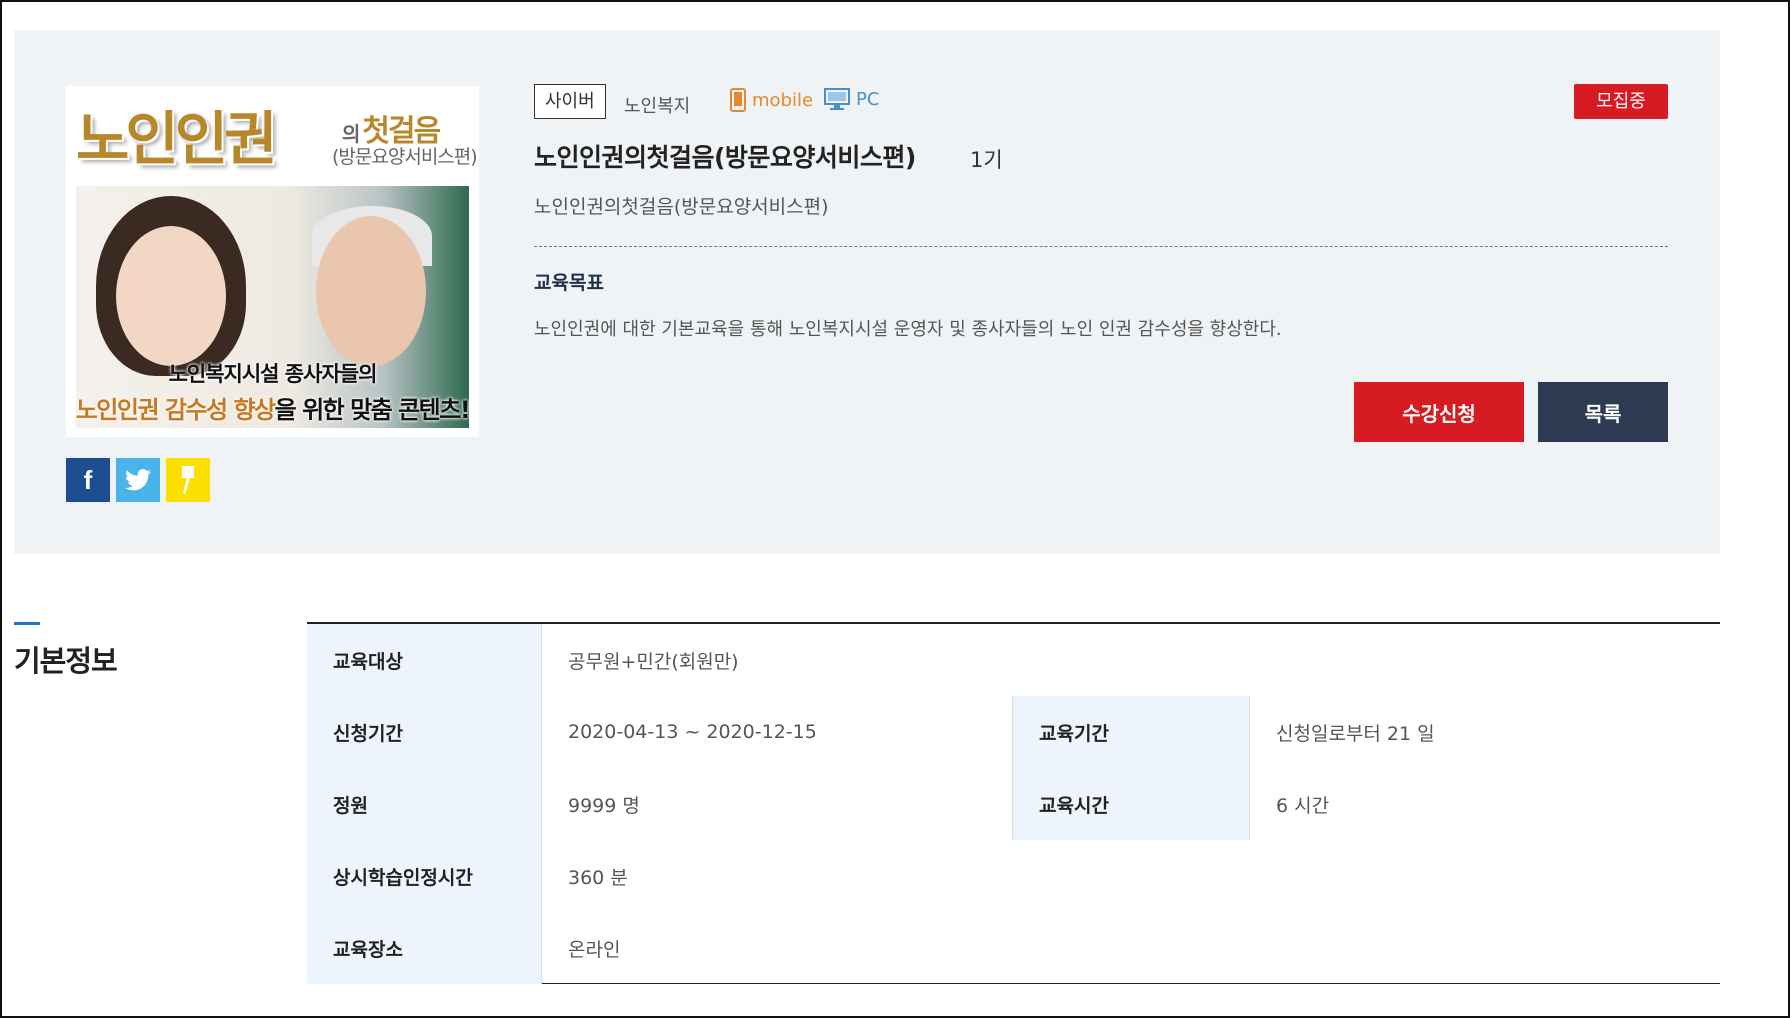 The image size is (1790, 1018). I want to click on device-pc: PC, so click(851, 99).